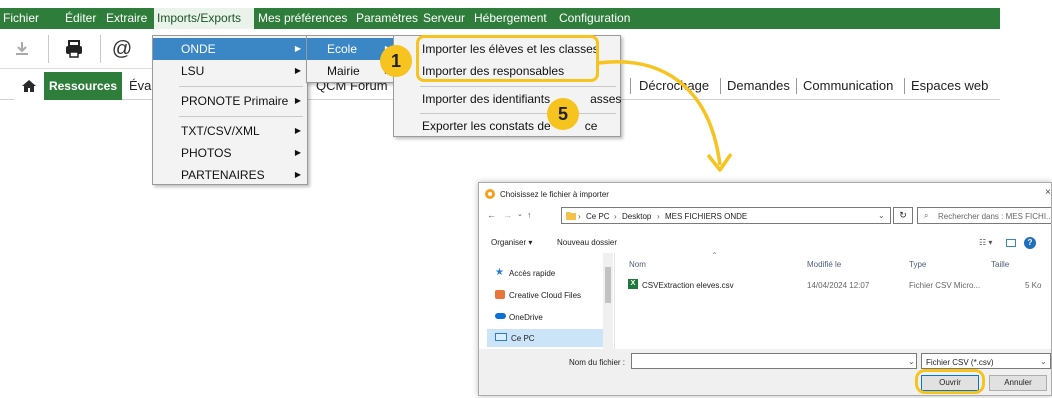  Describe the element at coordinates (563, 114) in the screenshot. I see `step-badge-5: 5` at that location.